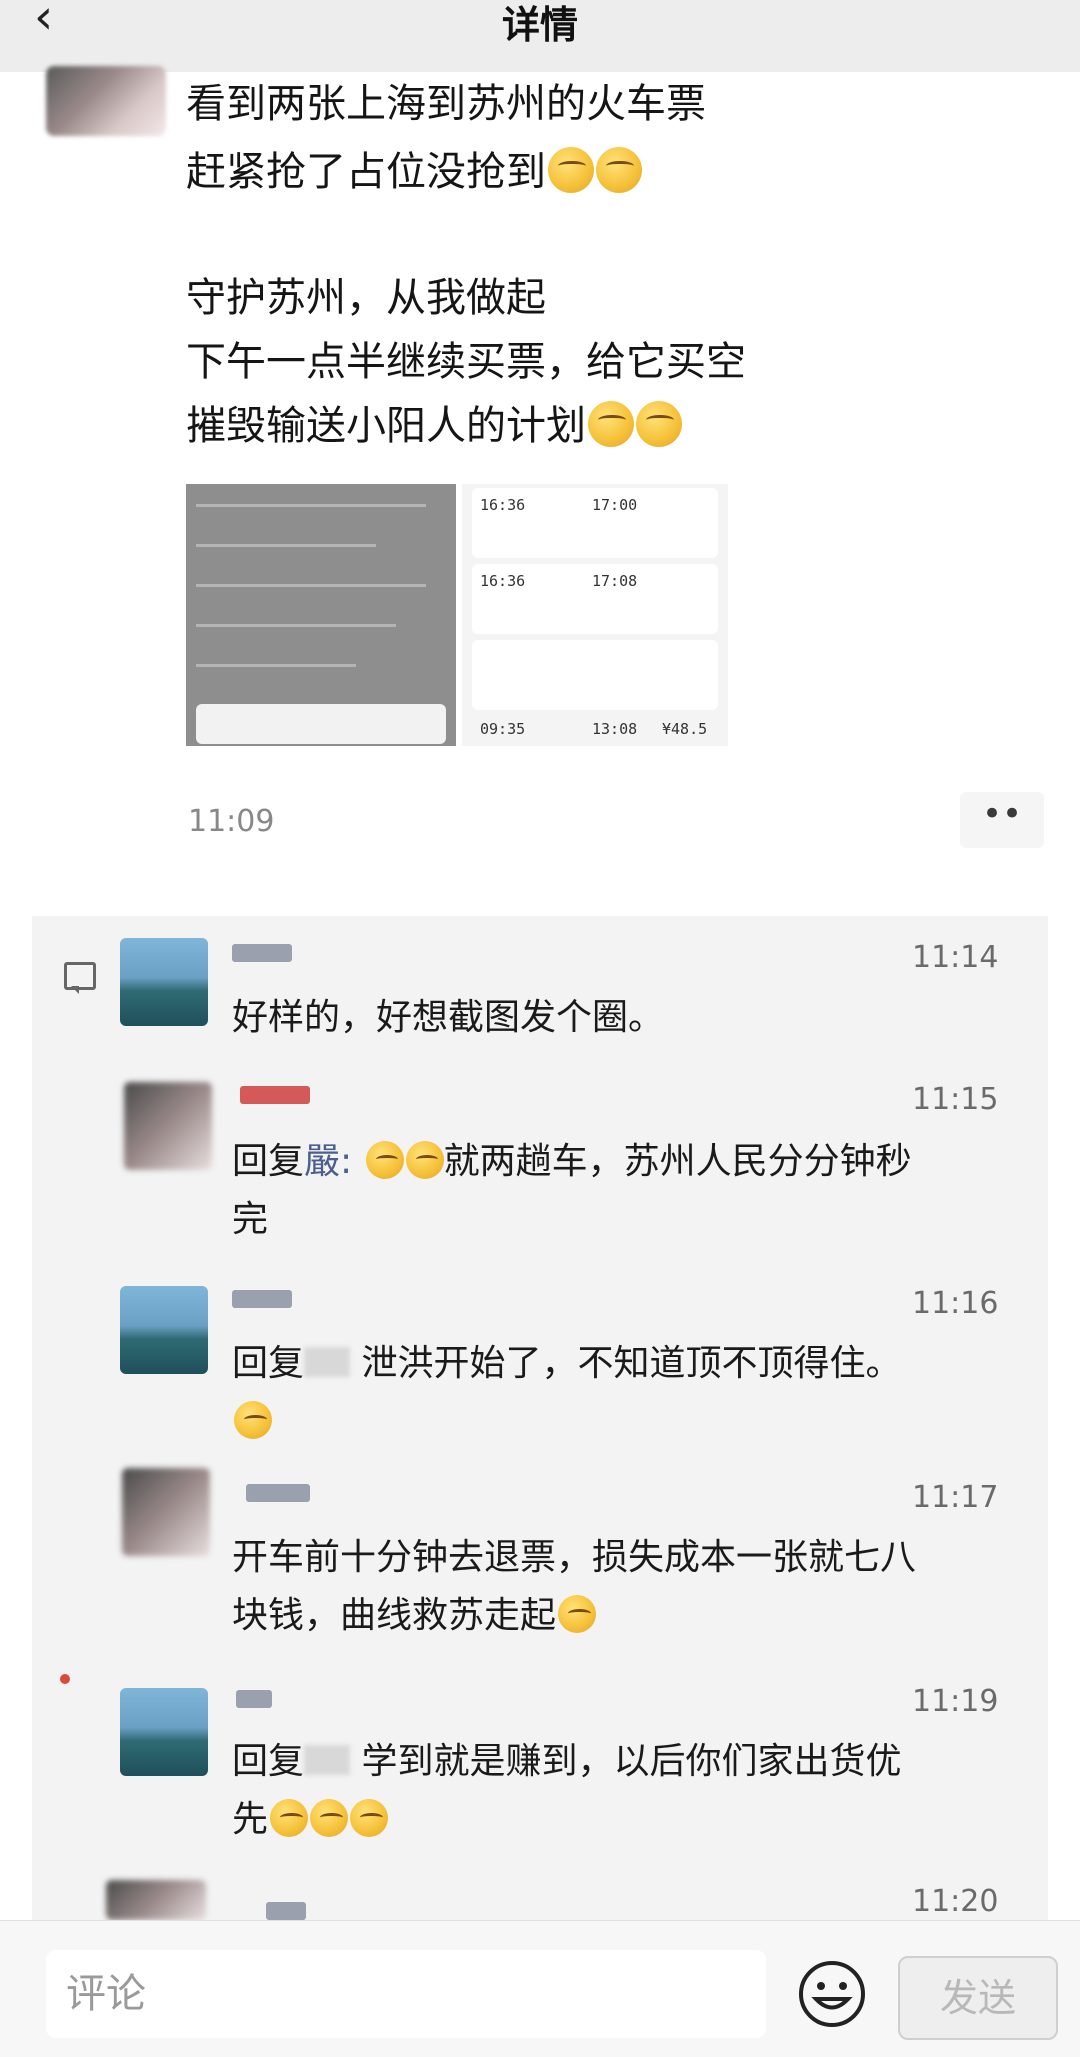 This screenshot has width=1080, height=2057. What do you see at coordinates (414, 1616) in the screenshot?
I see `comment-text-cont: 块钱，曲线救苏走起` at bounding box center [414, 1616].